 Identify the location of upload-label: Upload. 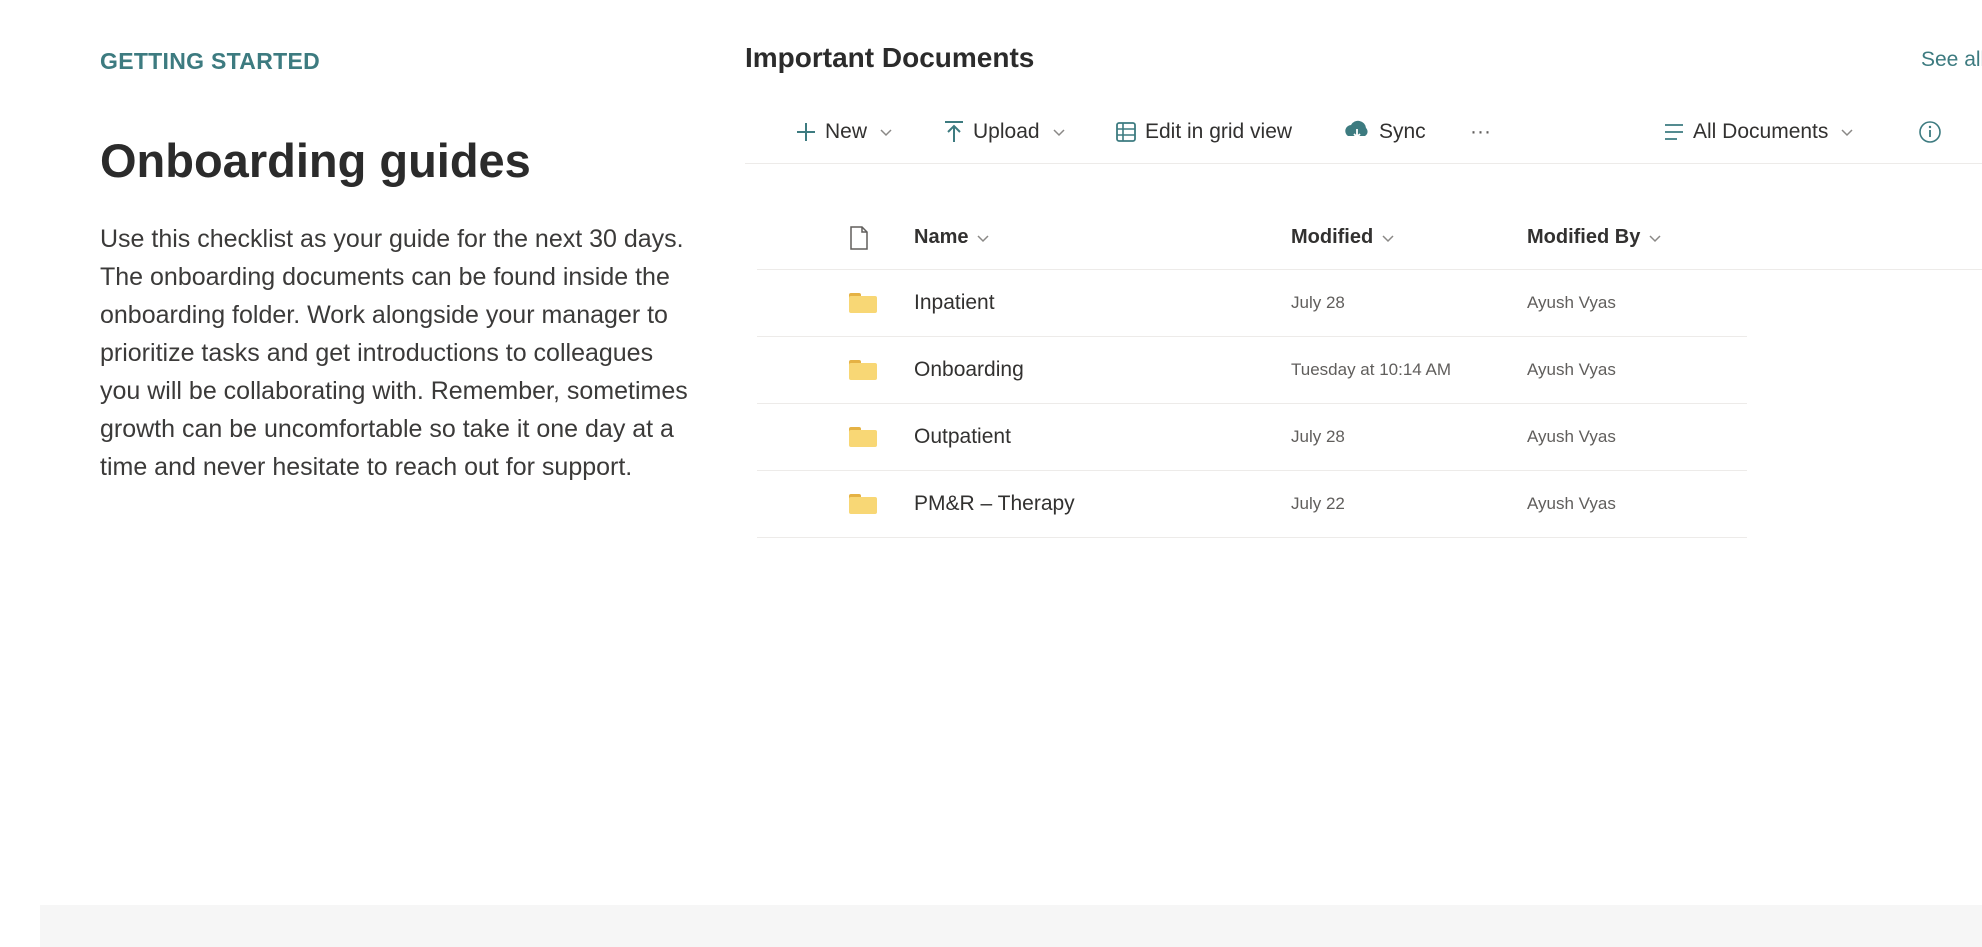
(1006, 131).